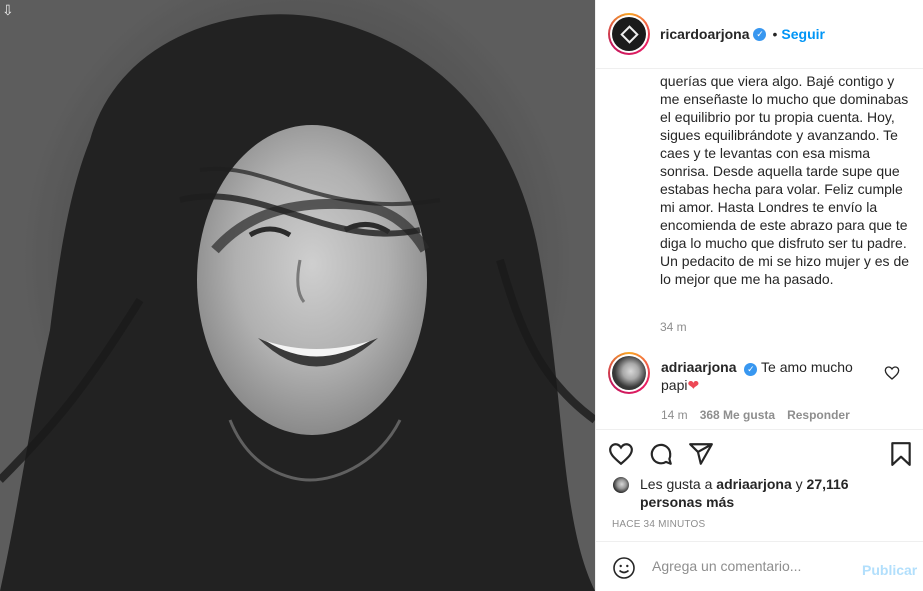  What do you see at coordinates (693, 385) in the screenshot?
I see `red-heart-emoji: ❤` at bounding box center [693, 385].